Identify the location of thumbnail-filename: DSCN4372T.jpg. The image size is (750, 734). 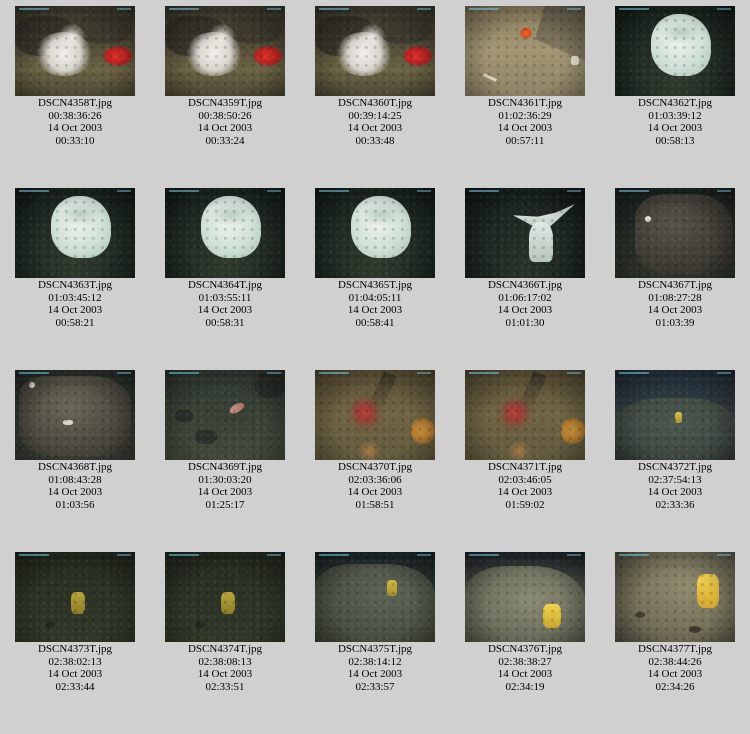
(675, 467).